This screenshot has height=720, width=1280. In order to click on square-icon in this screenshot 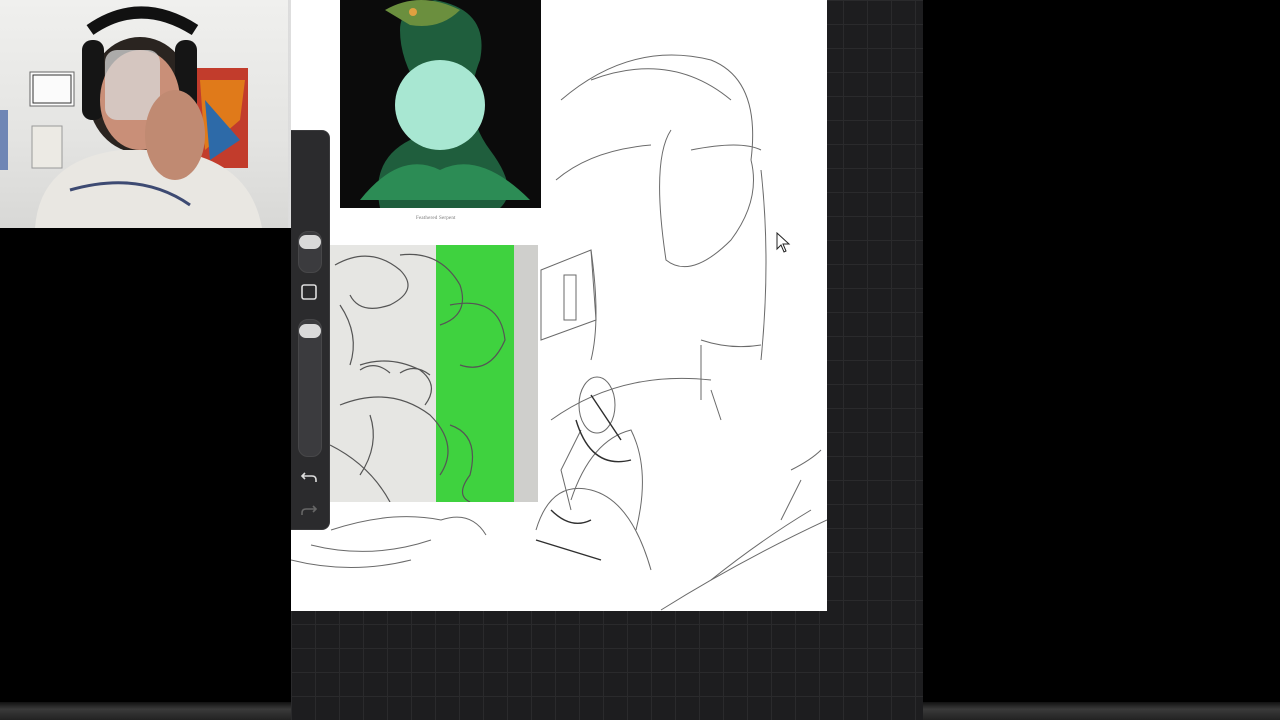, I will do `click(309, 292)`.